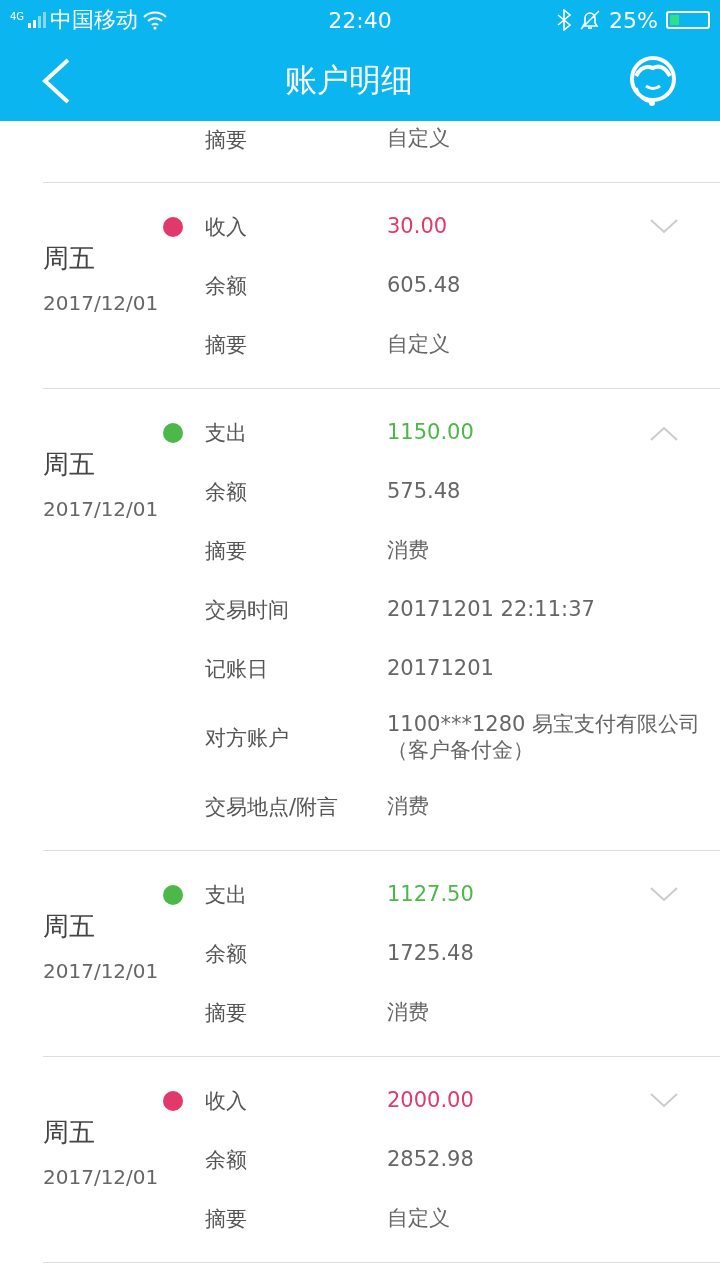 This screenshot has height=1280, width=720. Describe the element at coordinates (272, 807) in the screenshot. I see `field-label: 交易地点/附言` at that location.